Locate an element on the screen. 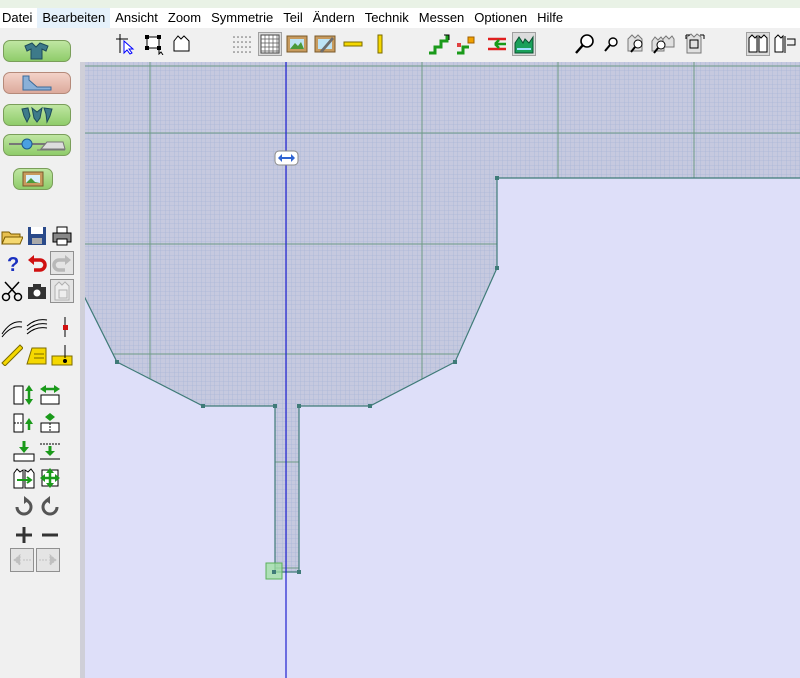  slide-point-button is located at coordinates (50, 451).